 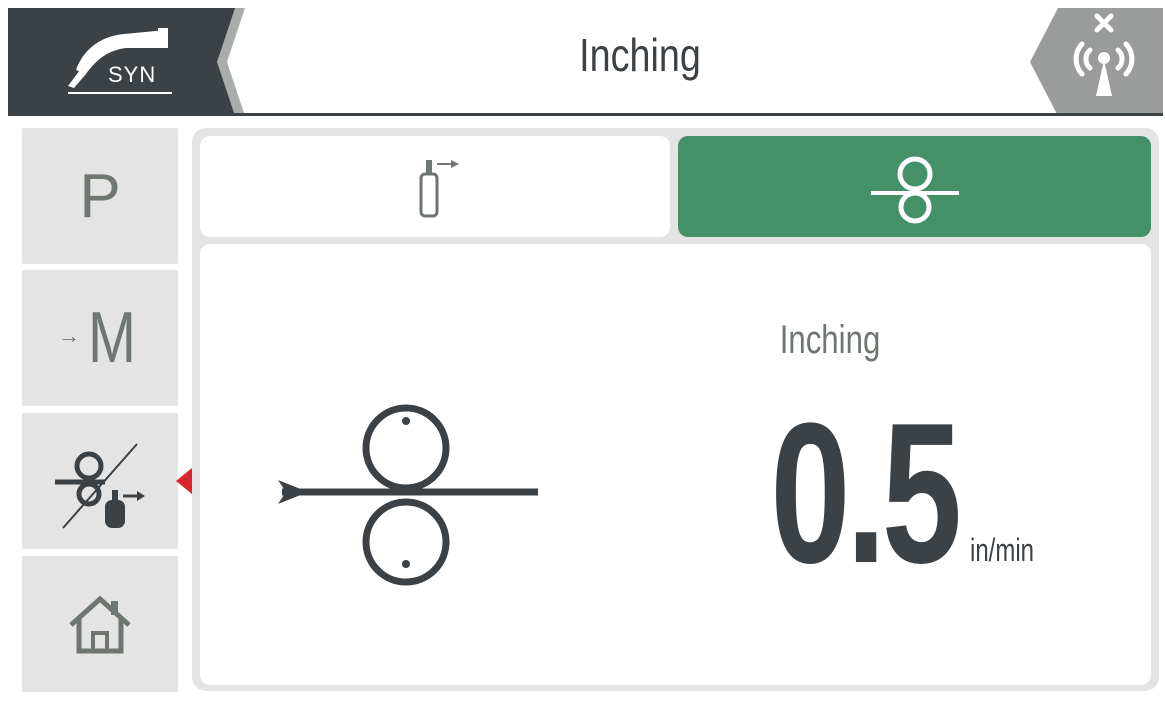 I want to click on sidebar-item-home, so click(x=100, y=624).